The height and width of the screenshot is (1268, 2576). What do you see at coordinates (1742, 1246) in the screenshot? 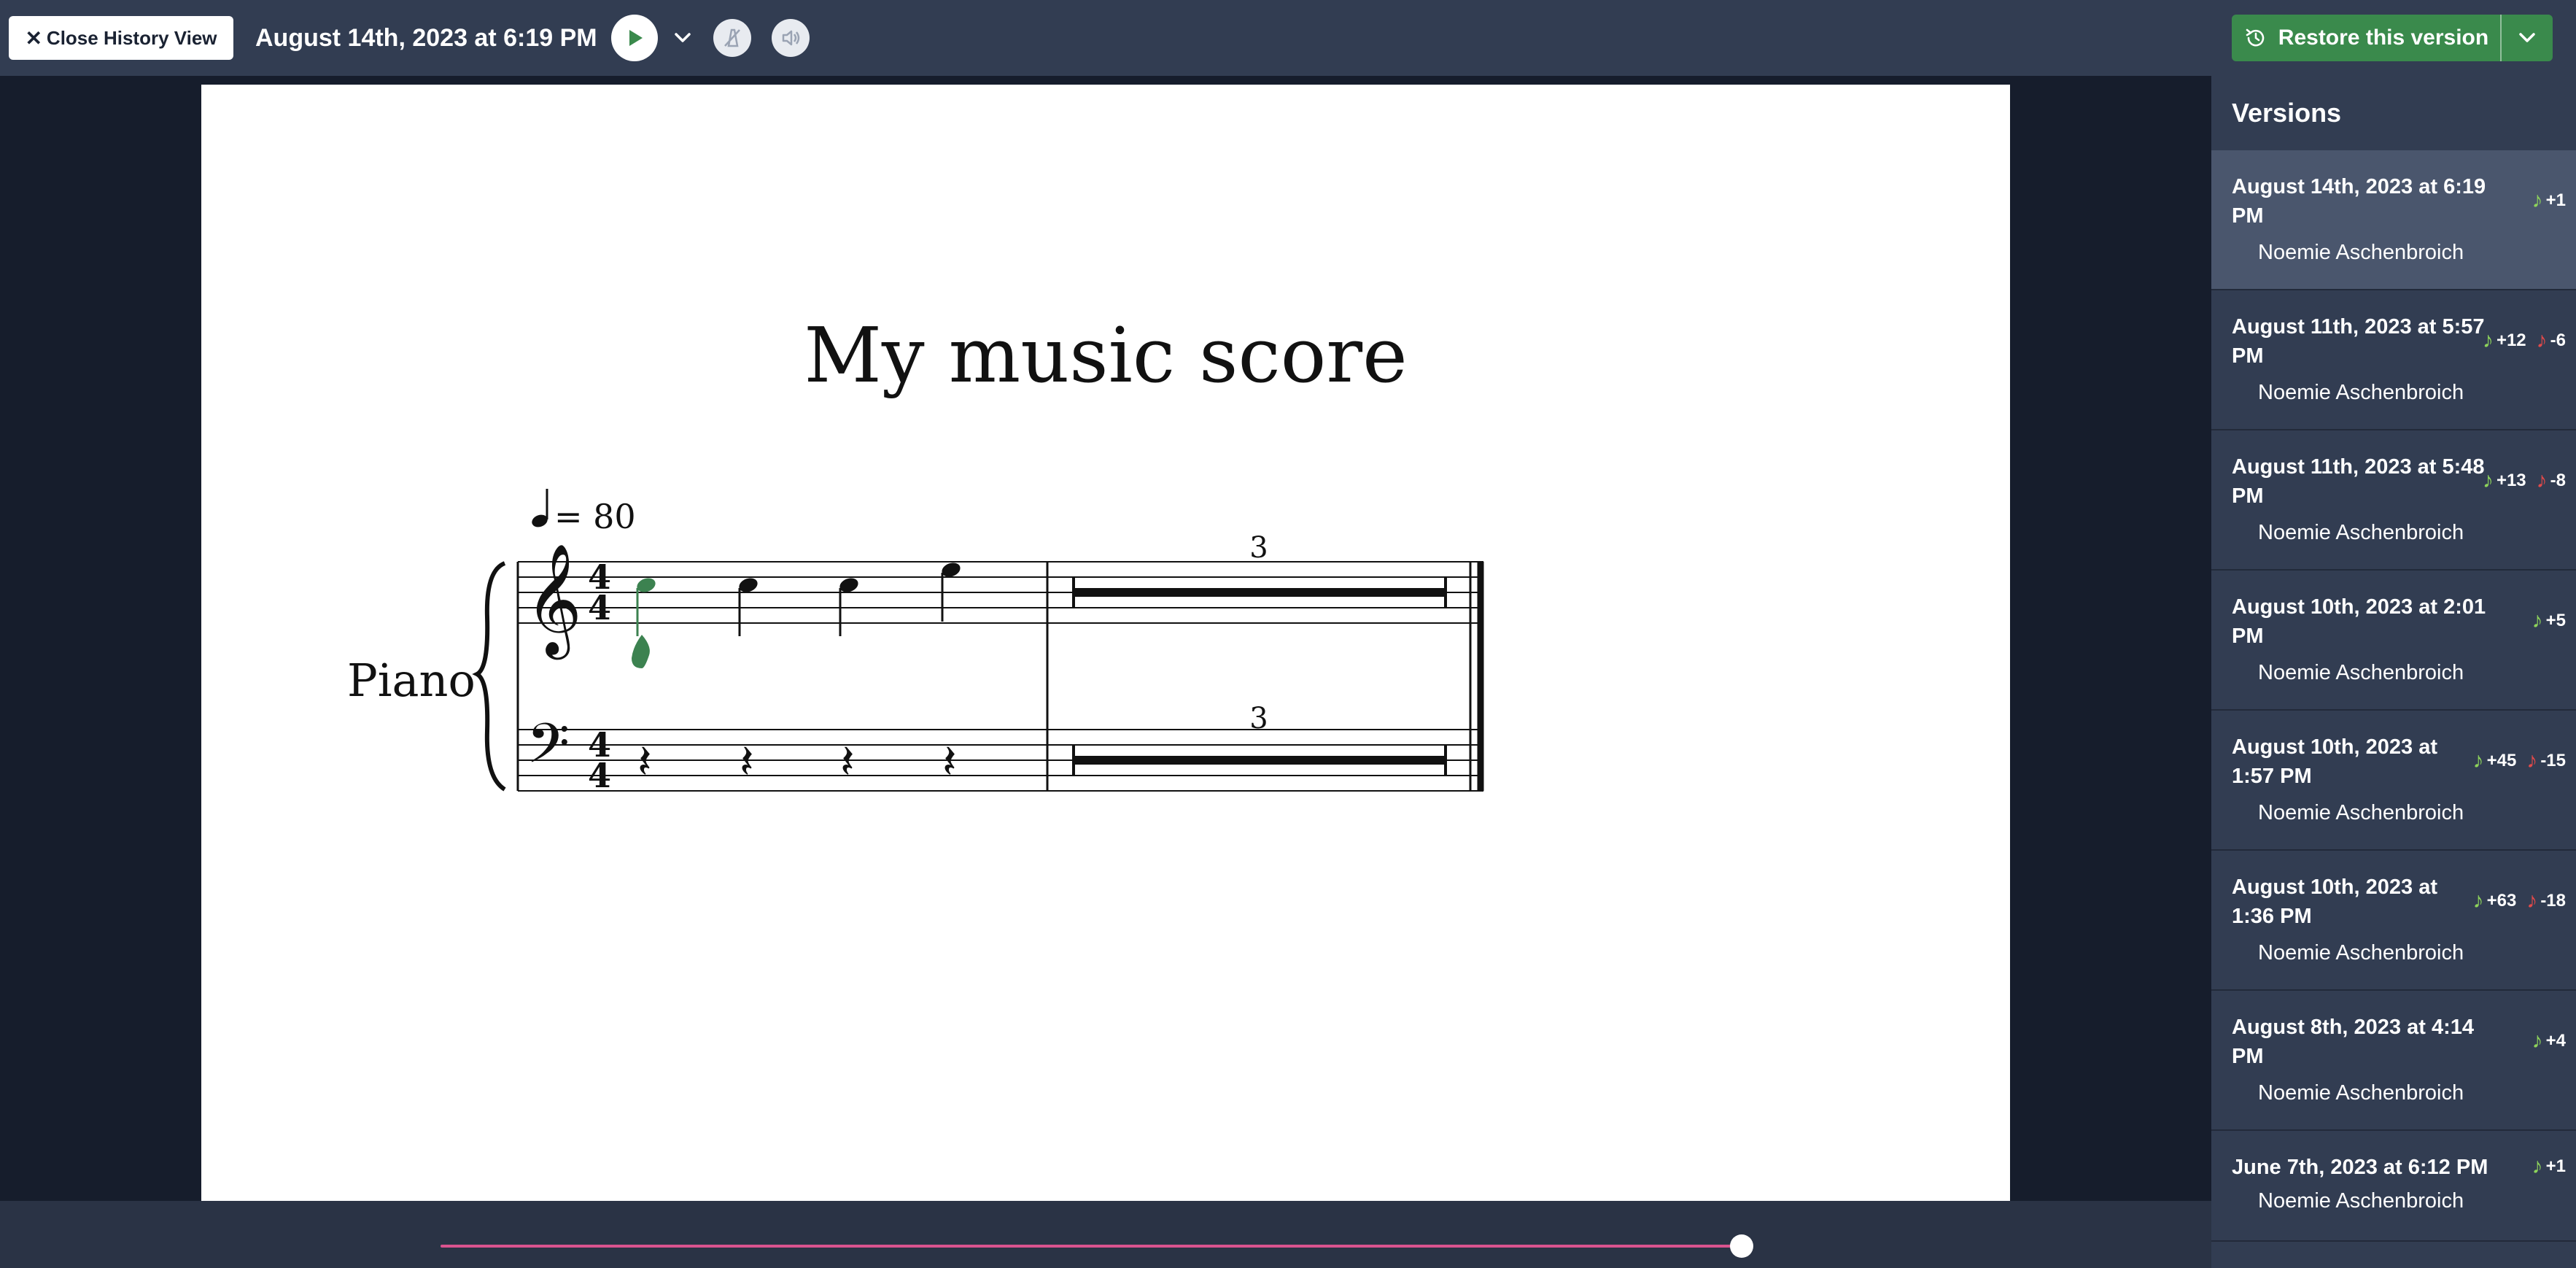
I see `version-timeline-slider-thumb` at bounding box center [1742, 1246].